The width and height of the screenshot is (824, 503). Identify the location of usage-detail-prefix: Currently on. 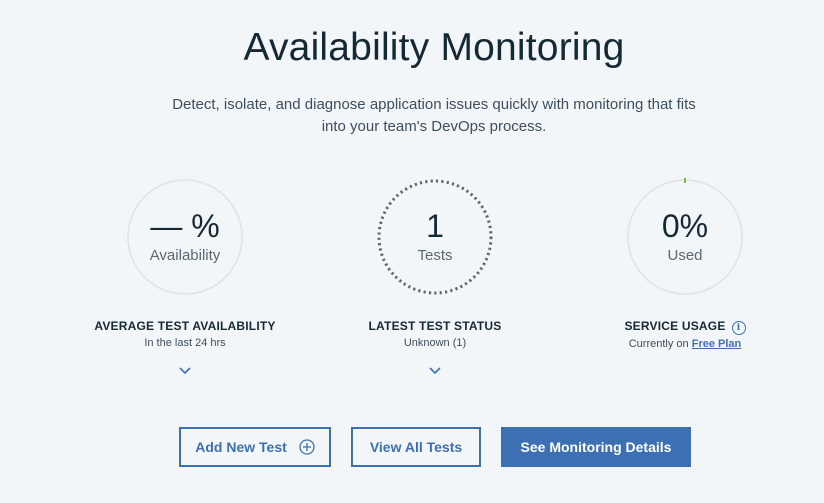
(658, 344).